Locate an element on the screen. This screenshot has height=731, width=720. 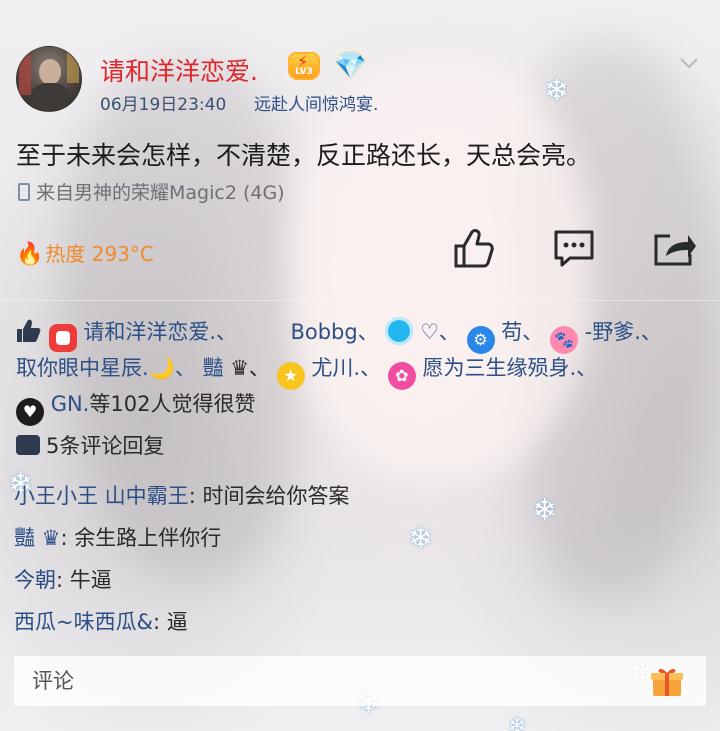
username: 请和洋洋恋爱. is located at coordinates (179, 70).